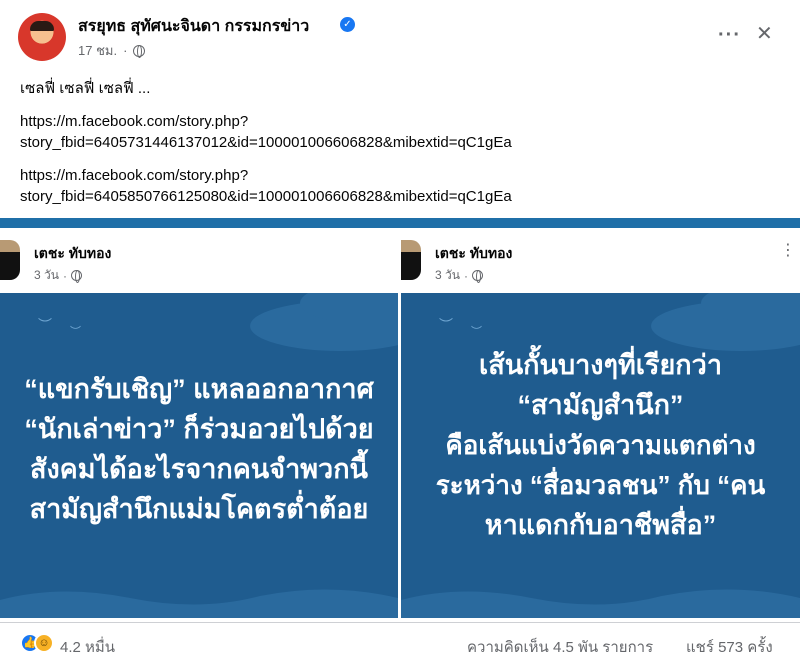 The height and width of the screenshot is (660, 800). What do you see at coordinates (97, 50) in the screenshot?
I see `post-time: 17 ชม.` at bounding box center [97, 50].